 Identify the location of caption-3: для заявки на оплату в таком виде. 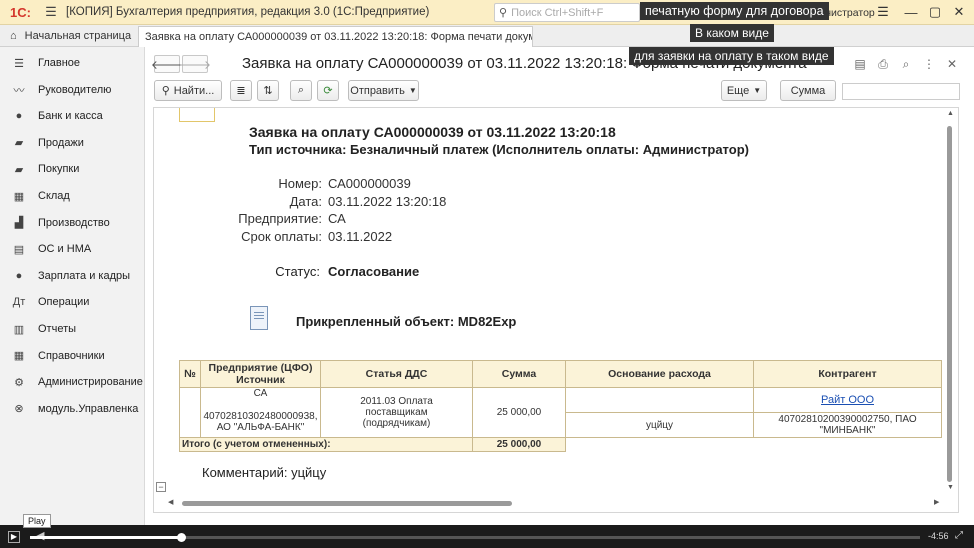
(731, 56).